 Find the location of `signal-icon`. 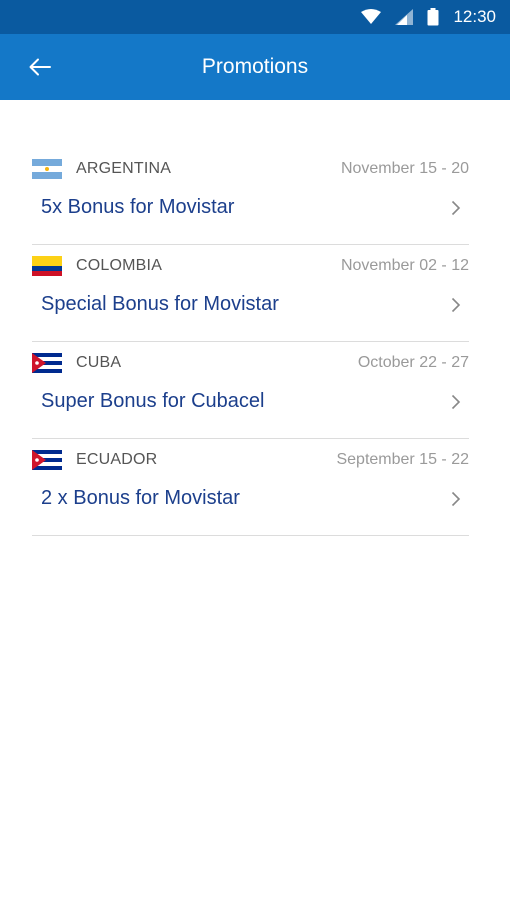

signal-icon is located at coordinates (404, 17).